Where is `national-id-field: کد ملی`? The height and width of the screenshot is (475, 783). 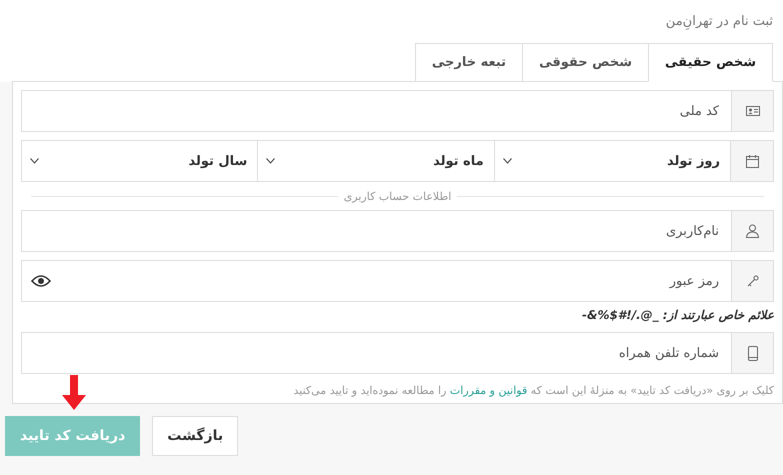
national-id-field: کد ملی is located at coordinates (376, 111).